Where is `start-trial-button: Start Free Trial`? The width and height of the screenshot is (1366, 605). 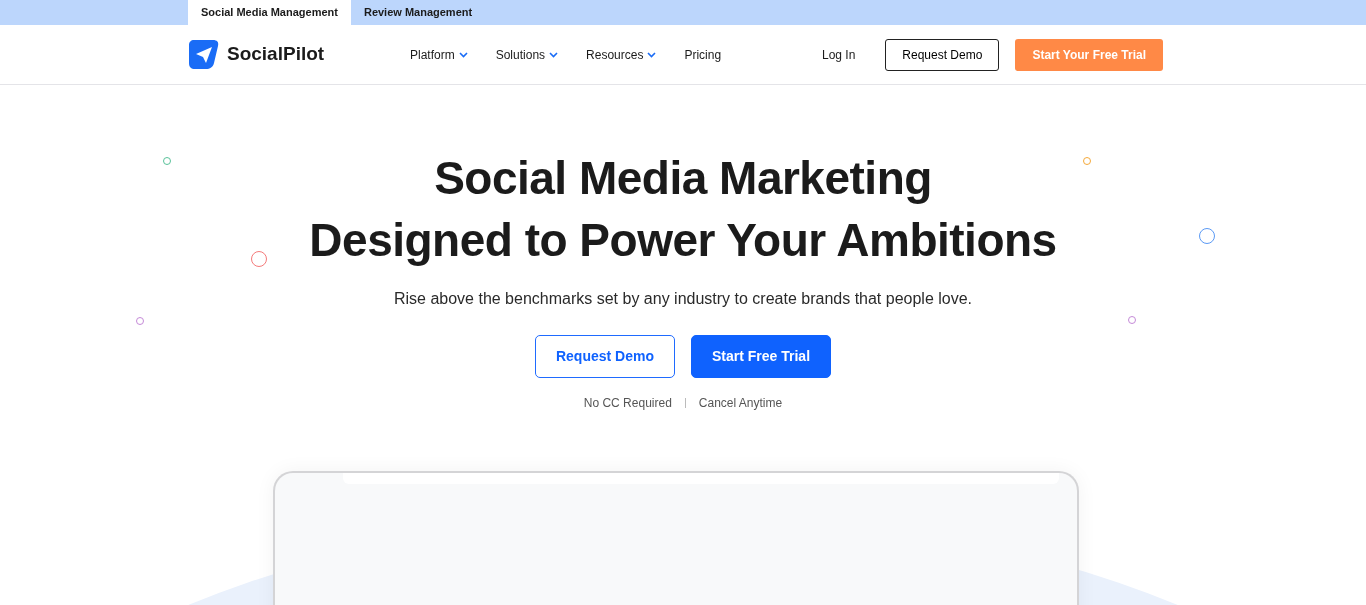
start-trial-button: Start Free Trial is located at coordinates (761, 356).